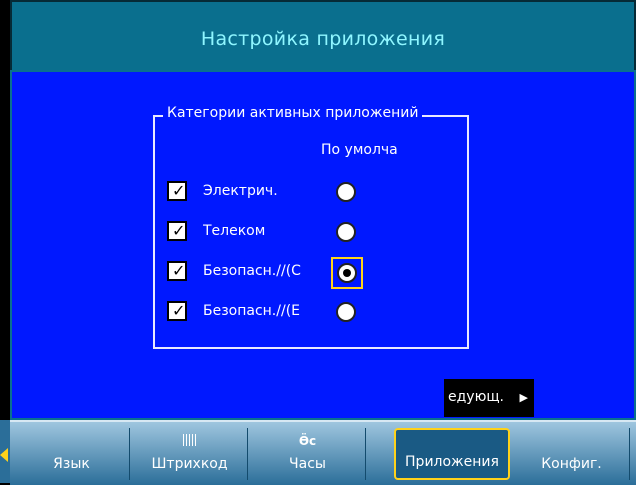 The image size is (636, 485). I want to click on tab-config-label: Конфиг., so click(571, 464).